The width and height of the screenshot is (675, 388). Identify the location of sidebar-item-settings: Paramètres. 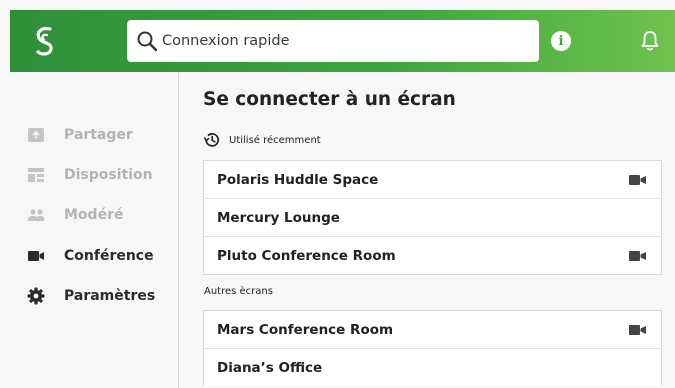
(90, 296).